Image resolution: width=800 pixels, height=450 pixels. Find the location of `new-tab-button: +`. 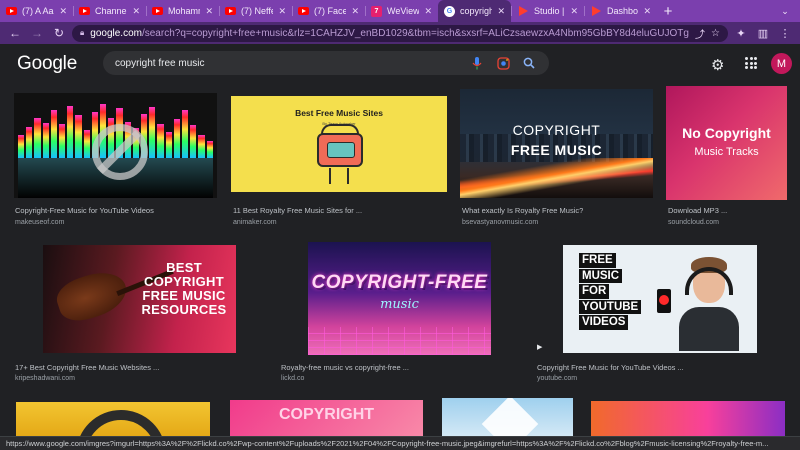

new-tab-button: + is located at coordinates (668, 11).